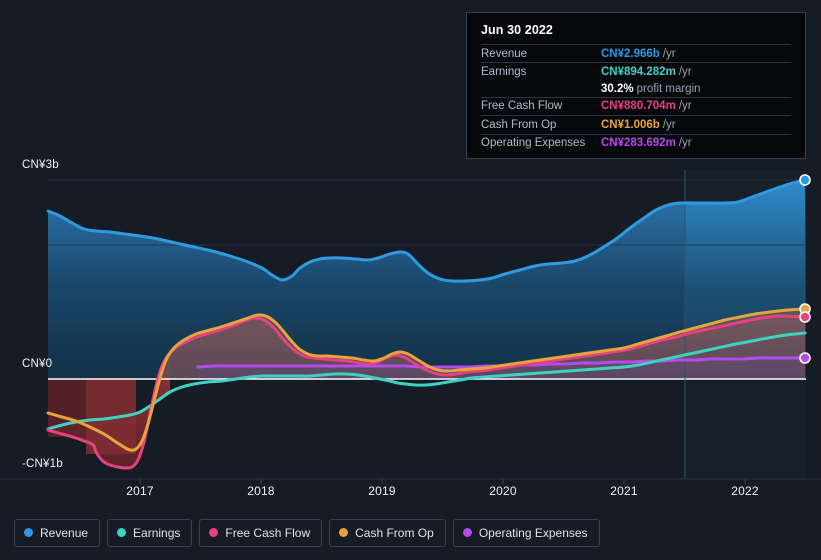  Describe the element at coordinates (517, 30) in the screenshot. I see `tooltip-date: Jun 30 2022` at that location.